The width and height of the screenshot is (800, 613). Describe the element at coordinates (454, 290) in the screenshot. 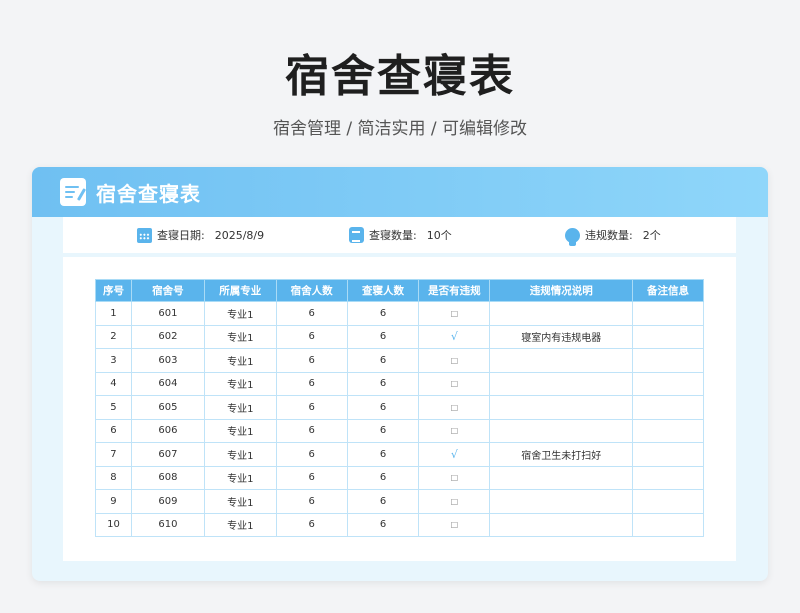

I see `header-col-violation: 是否有违规` at that location.